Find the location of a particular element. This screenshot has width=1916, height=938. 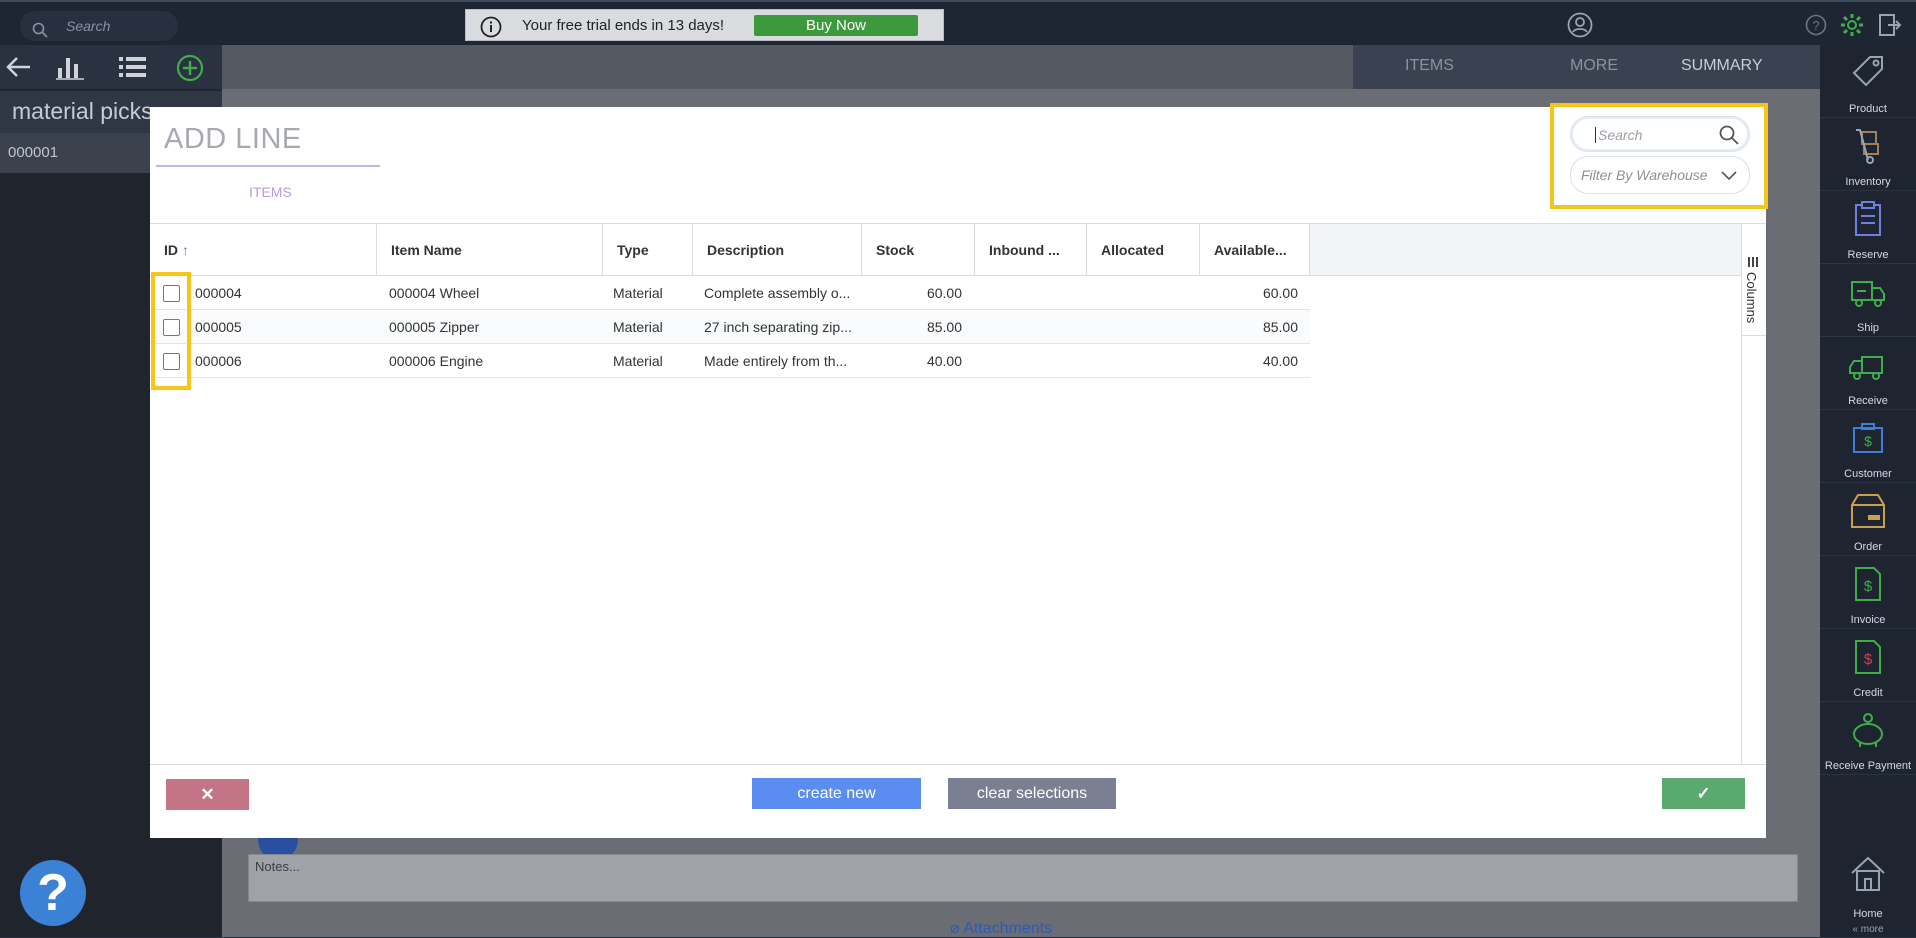

sort-asc-icon: ↑ is located at coordinates (185, 250).